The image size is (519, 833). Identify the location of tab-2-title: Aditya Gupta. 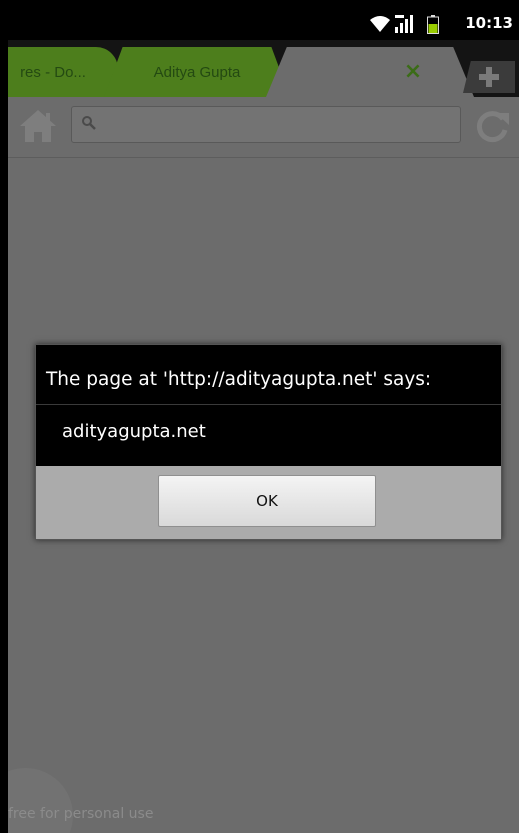
(197, 72).